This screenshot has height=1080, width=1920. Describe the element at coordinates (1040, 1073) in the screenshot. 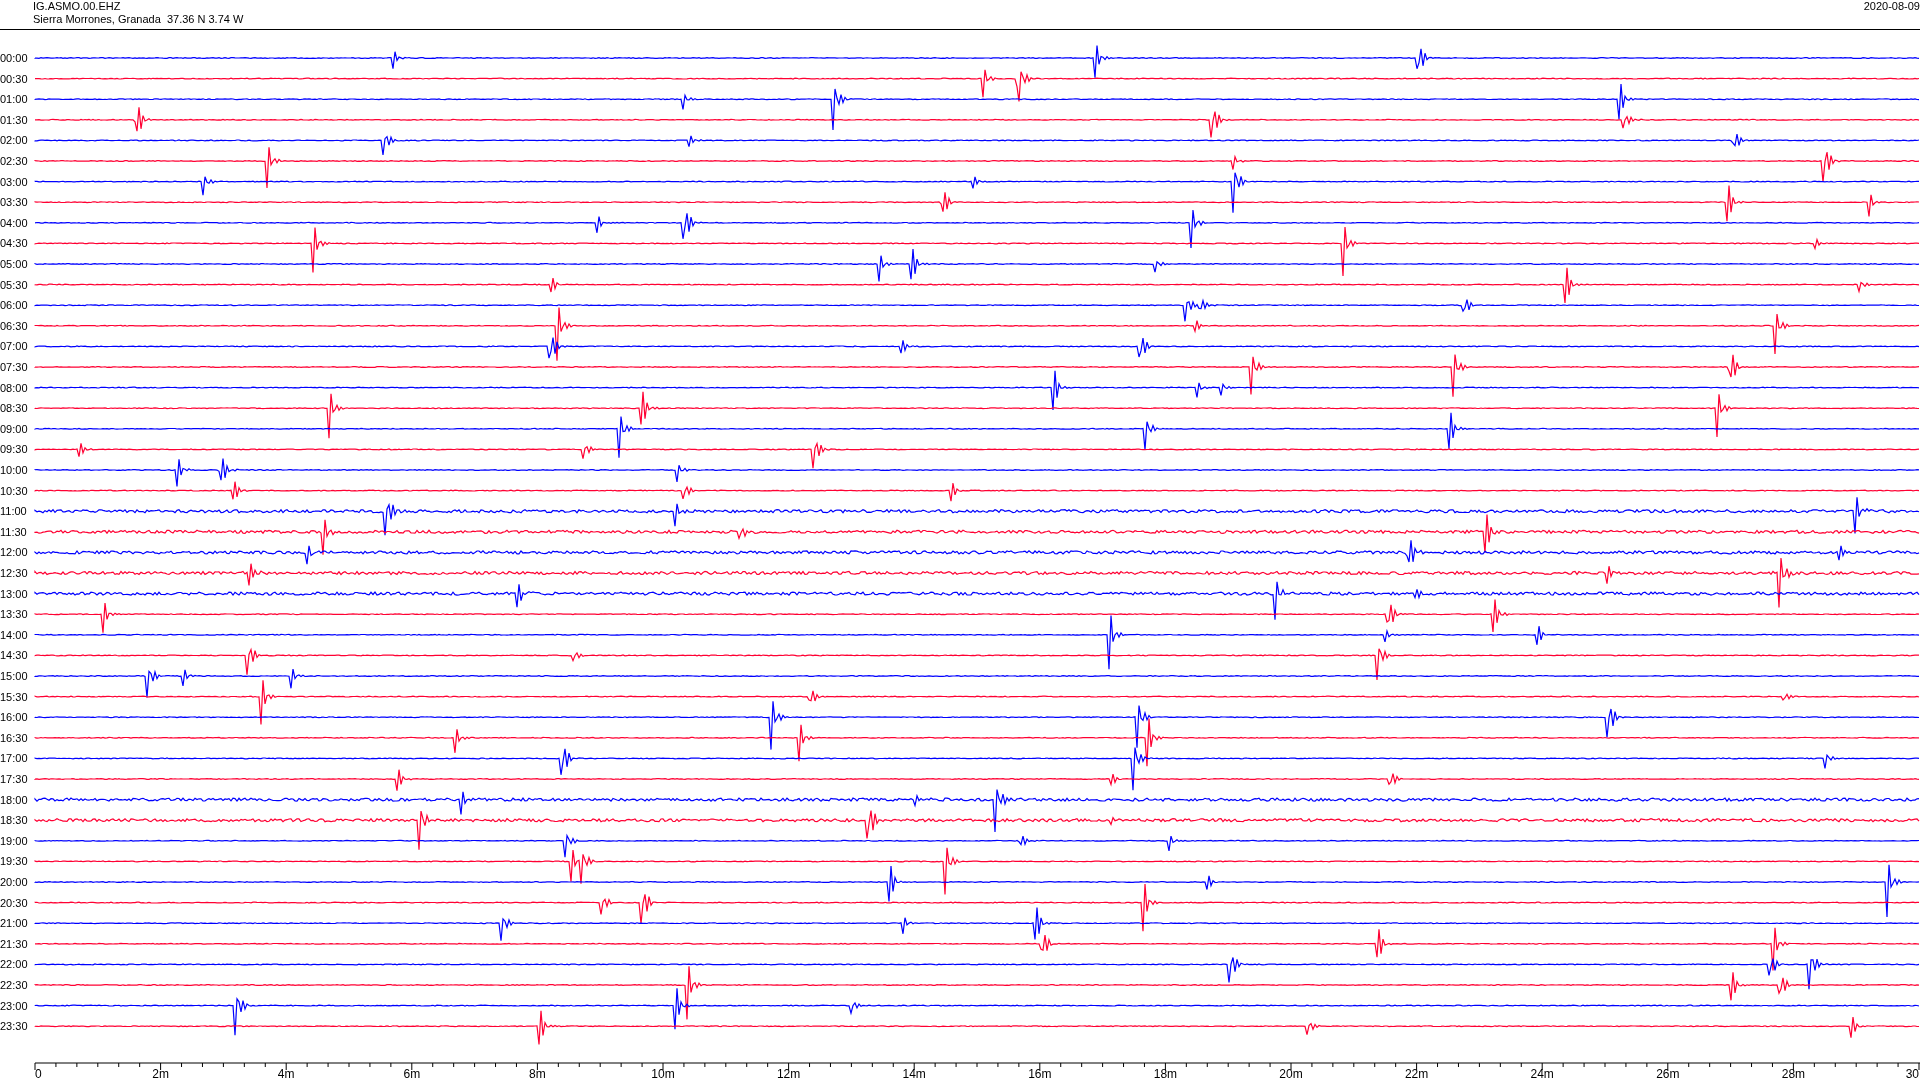

I see `axis-label: 16m` at that location.